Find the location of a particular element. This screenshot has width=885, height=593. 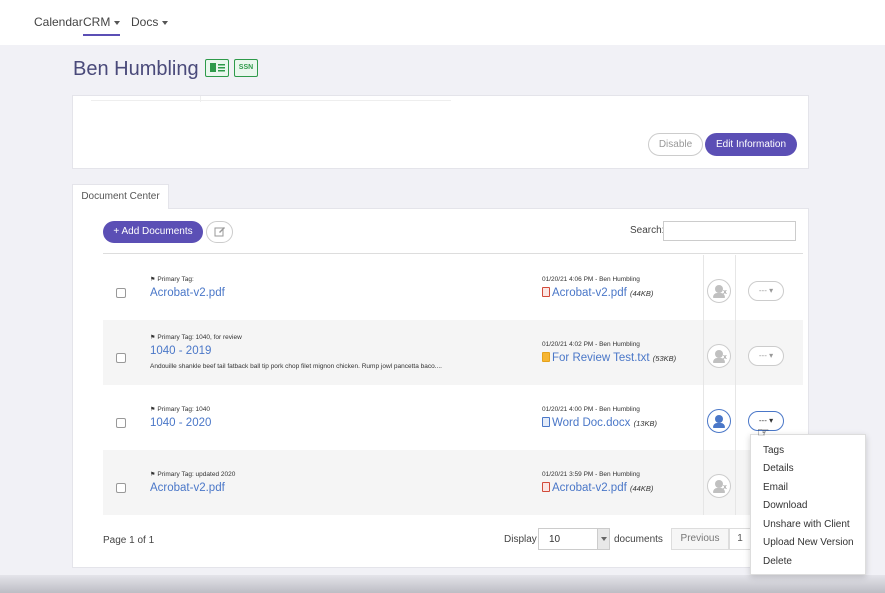

ssn-badge-label: SSN is located at coordinates (246, 67).